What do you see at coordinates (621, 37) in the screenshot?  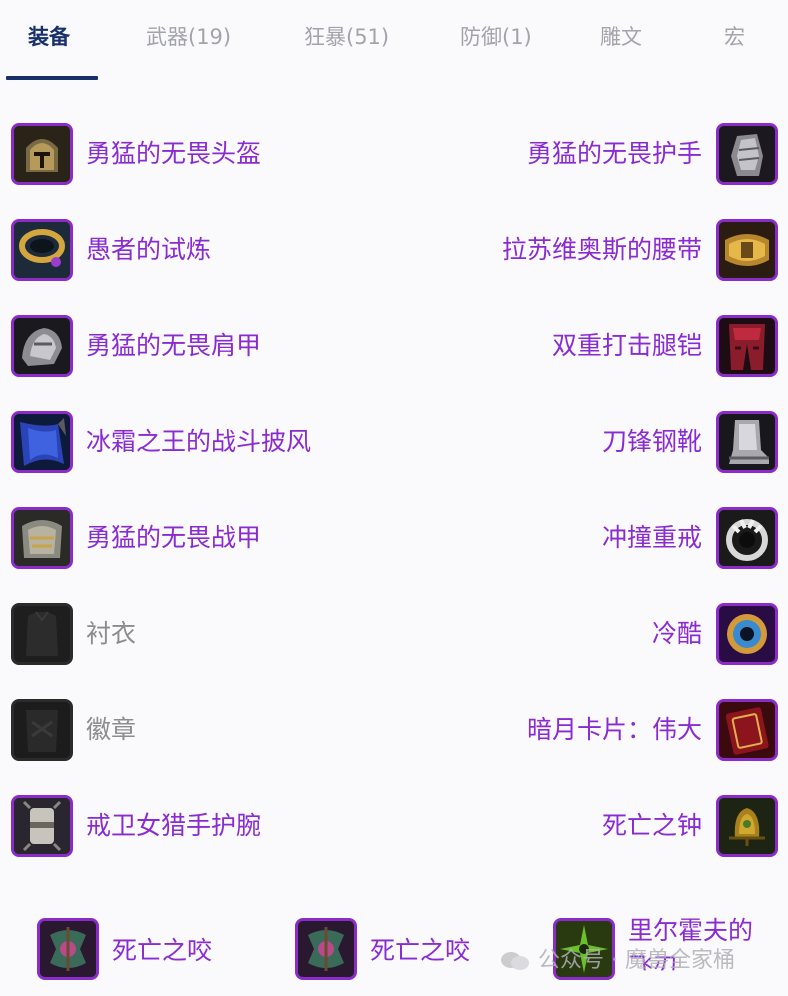 I see `tab-glyphs: 雕文` at bounding box center [621, 37].